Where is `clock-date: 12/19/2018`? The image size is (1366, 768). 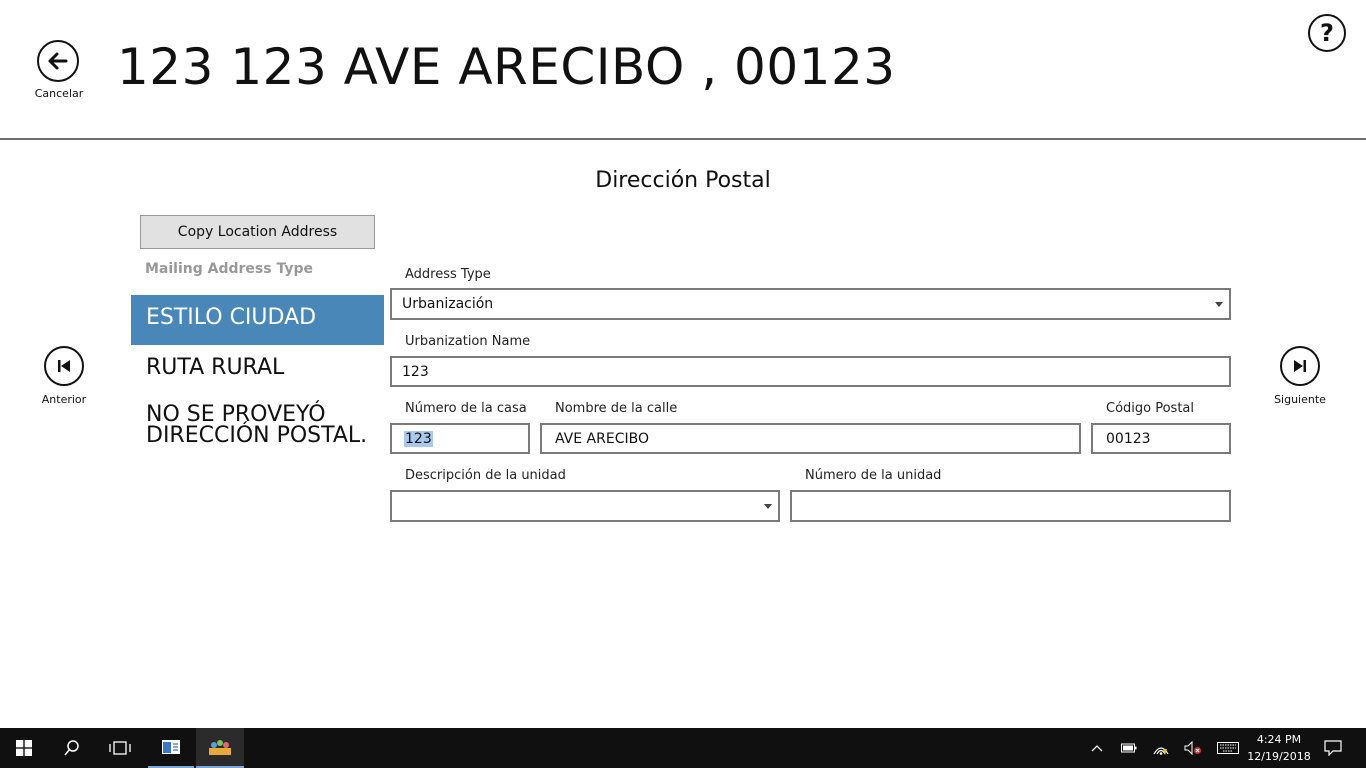 clock-date: 12/19/2018 is located at coordinates (1279, 756).